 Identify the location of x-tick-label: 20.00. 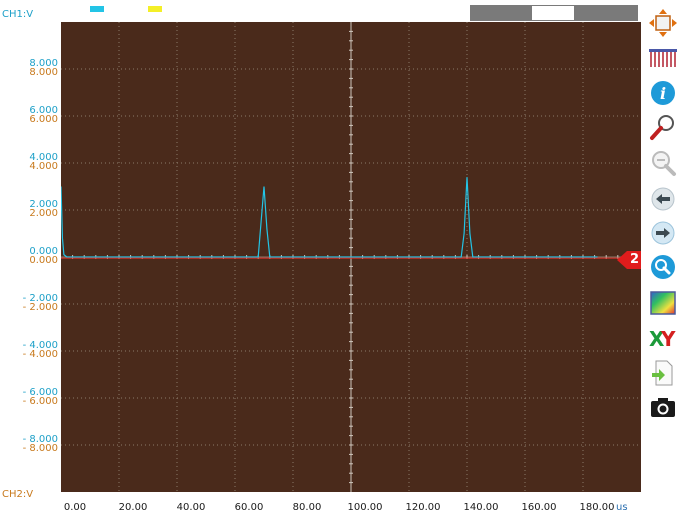
(133, 507).